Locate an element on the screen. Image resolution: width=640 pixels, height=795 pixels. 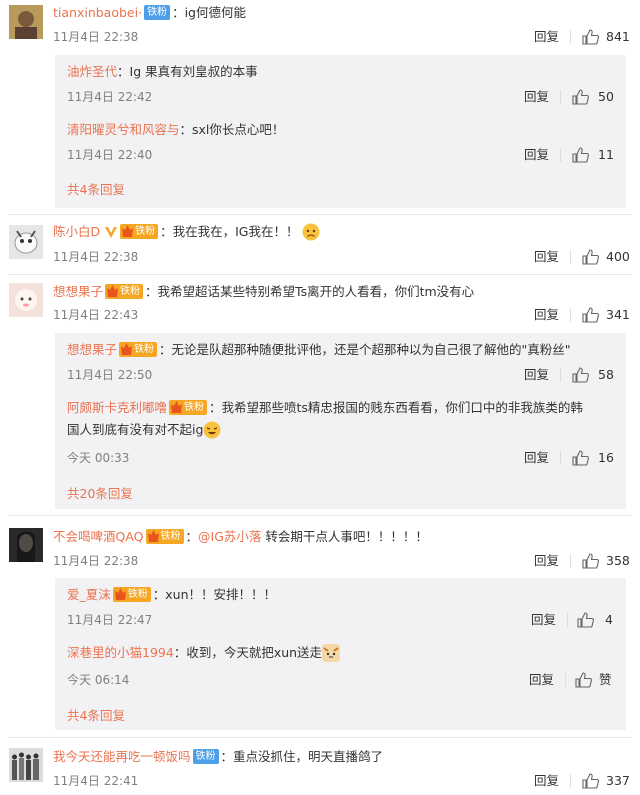
comment-time: 11月4日 22:38 is located at coordinates (96, 561).